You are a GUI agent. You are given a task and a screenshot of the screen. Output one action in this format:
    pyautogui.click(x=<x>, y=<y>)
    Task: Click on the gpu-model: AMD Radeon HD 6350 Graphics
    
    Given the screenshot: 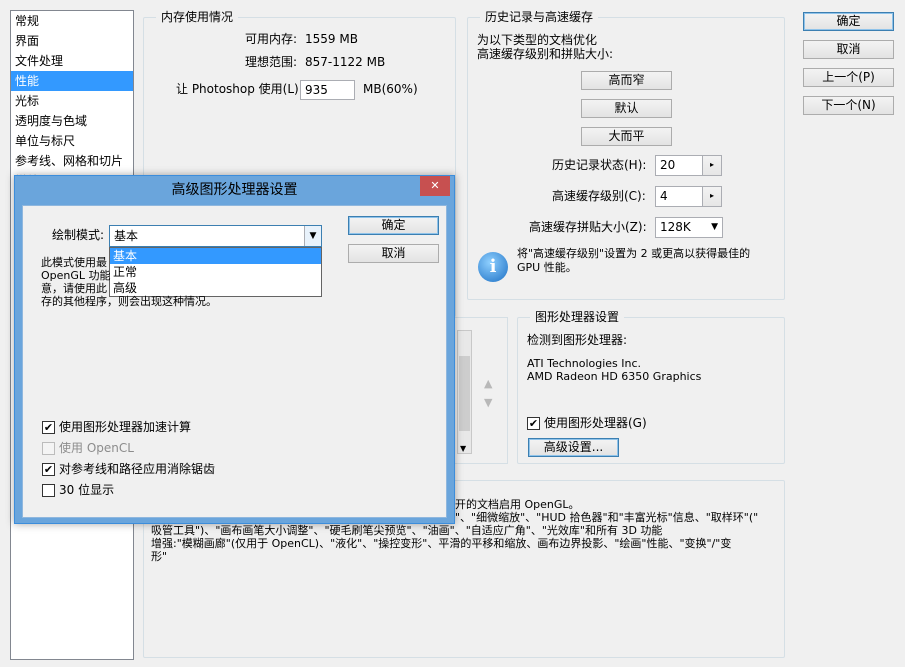 What is the action you would take?
    pyautogui.click(x=614, y=376)
    